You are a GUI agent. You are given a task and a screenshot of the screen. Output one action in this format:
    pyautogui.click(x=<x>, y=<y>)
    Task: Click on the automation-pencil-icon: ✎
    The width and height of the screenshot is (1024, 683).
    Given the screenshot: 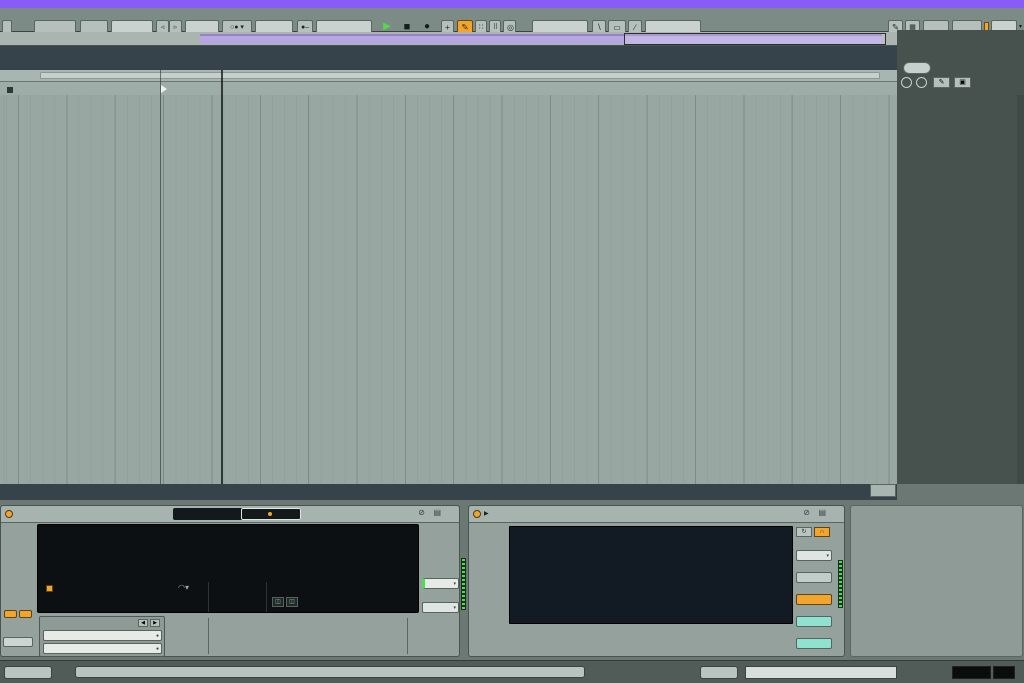 What is the action you would take?
    pyautogui.click(x=941, y=82)
    